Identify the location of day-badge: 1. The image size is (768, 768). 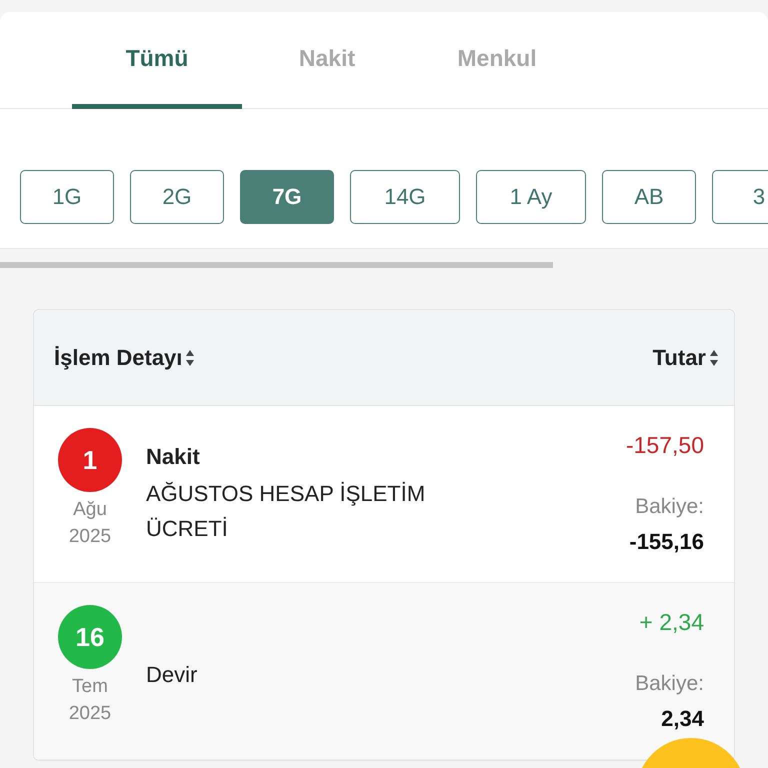
(90, 460).